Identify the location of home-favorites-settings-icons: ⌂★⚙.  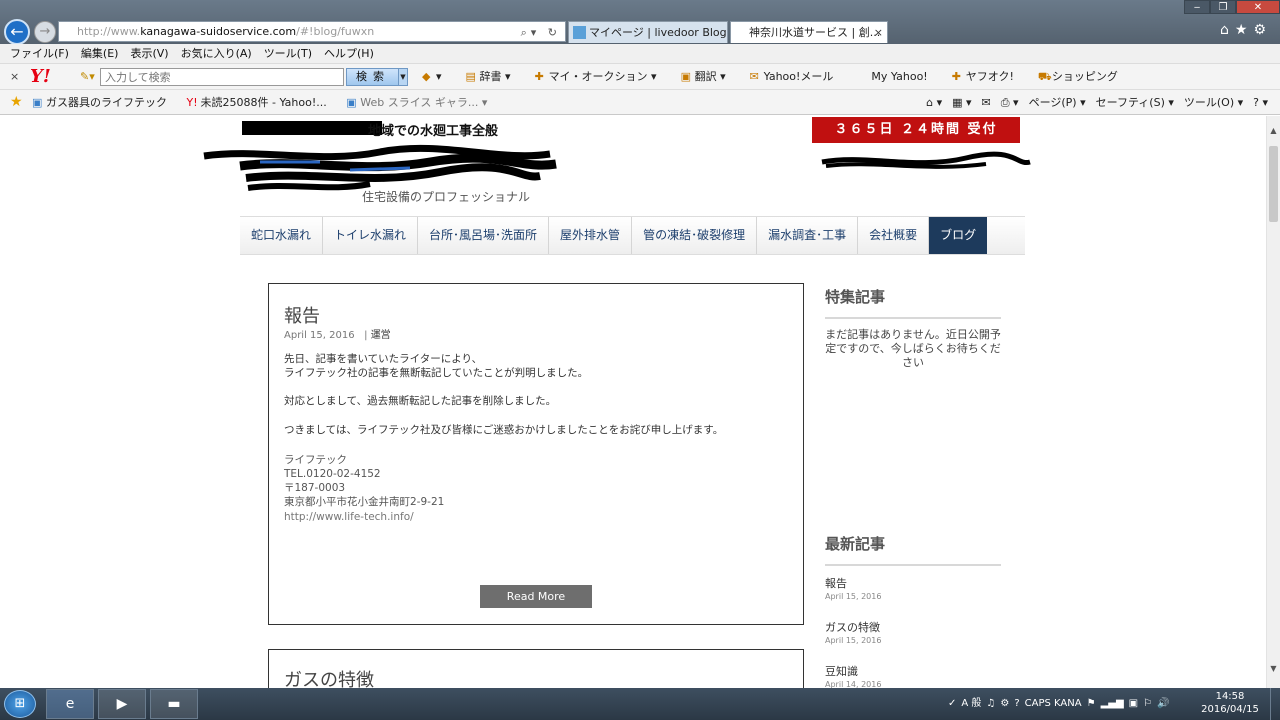
(1246, 30).